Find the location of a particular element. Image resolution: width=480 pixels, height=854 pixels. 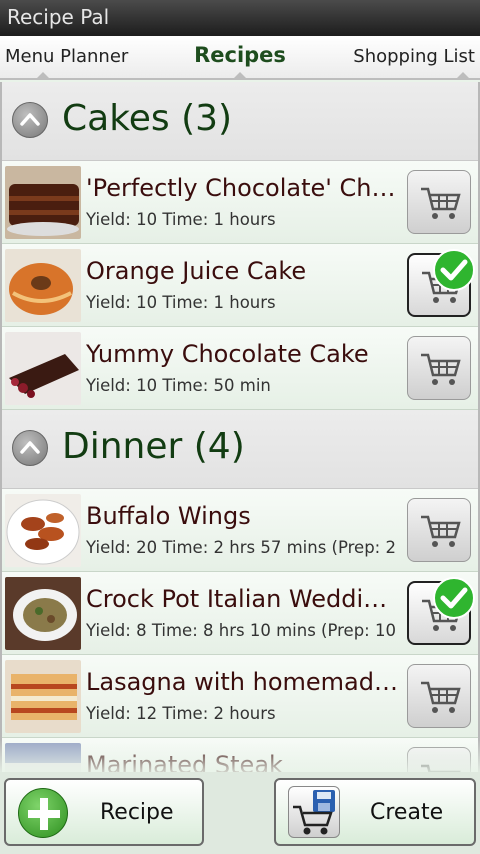

section-title: Dinner (4) is located at coordinates (153, 446).